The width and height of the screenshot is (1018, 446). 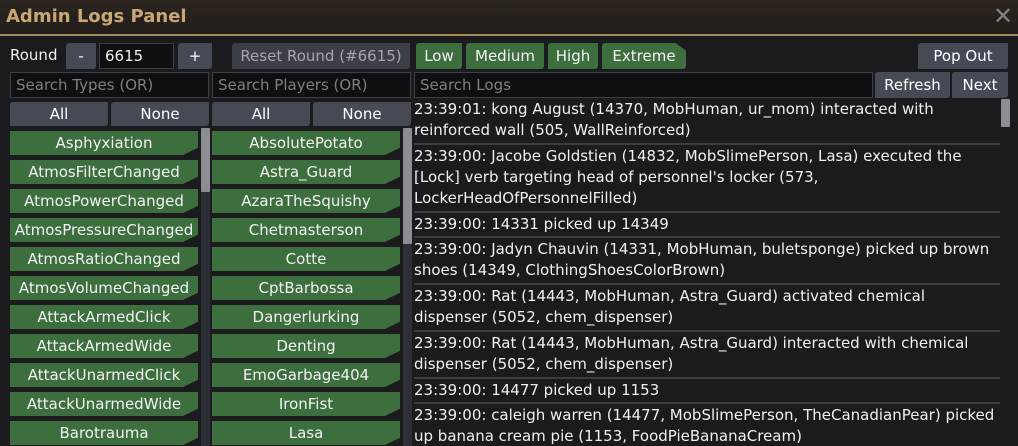 I want to click on severity-high-button: High, so click(x=573, y=56).